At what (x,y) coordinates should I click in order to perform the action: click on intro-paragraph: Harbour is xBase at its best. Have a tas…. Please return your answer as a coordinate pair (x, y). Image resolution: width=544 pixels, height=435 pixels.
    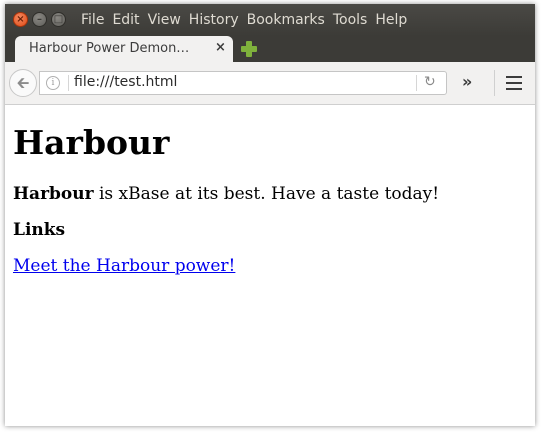
    Looking at the image, I should click on (226, 194).